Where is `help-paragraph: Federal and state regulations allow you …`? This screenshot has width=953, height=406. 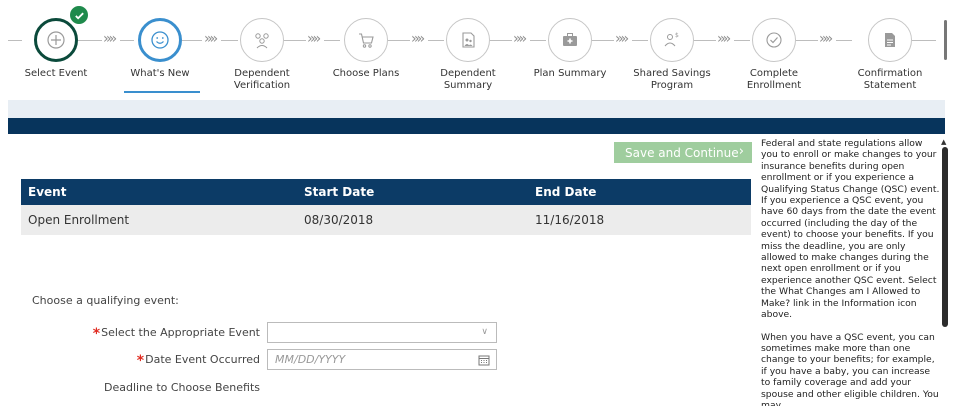
help-paragraph: Federal and state regulations allow you … is located at coordinates (850, 229).